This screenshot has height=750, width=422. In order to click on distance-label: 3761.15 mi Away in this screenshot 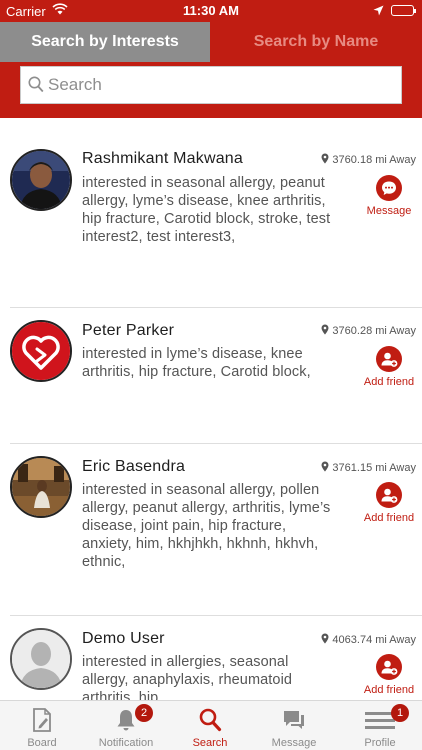, I will do `click(368, 467)`.